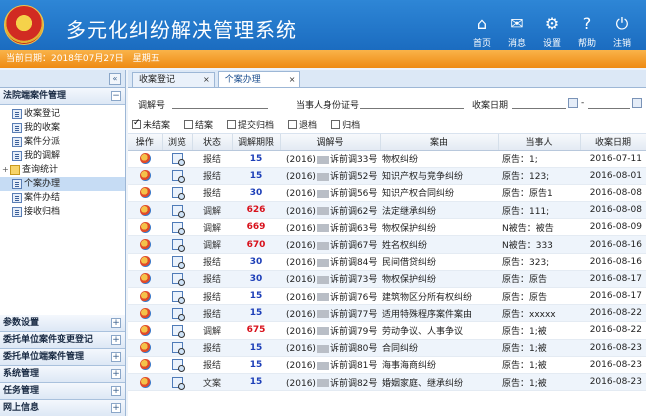 The image size is (646, 416). Describe the element at coordinates (62, 340) in the screenshot. I see `sidebar-section: 委托单位案件变更登记 +` at that location.